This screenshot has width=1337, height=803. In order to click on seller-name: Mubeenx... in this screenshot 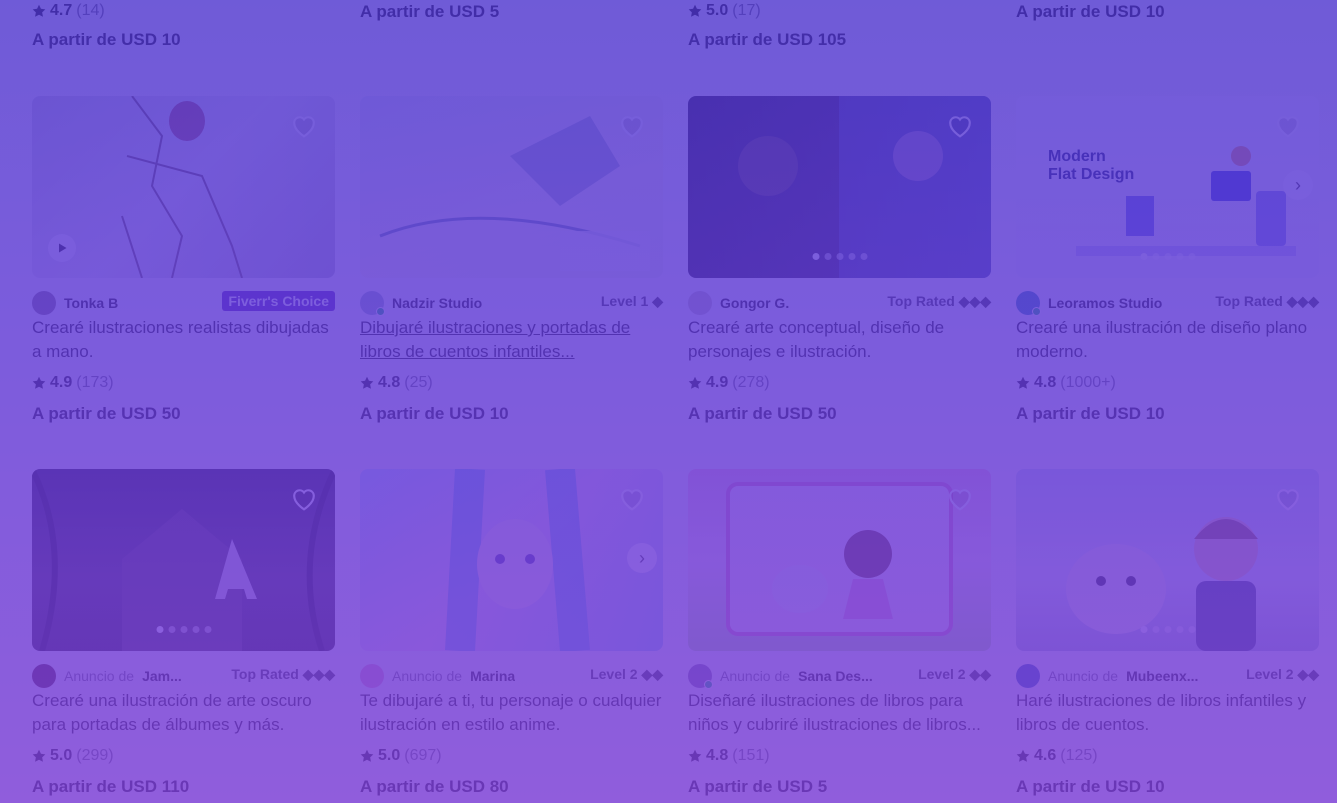, I will do `click(1162, 676)`.